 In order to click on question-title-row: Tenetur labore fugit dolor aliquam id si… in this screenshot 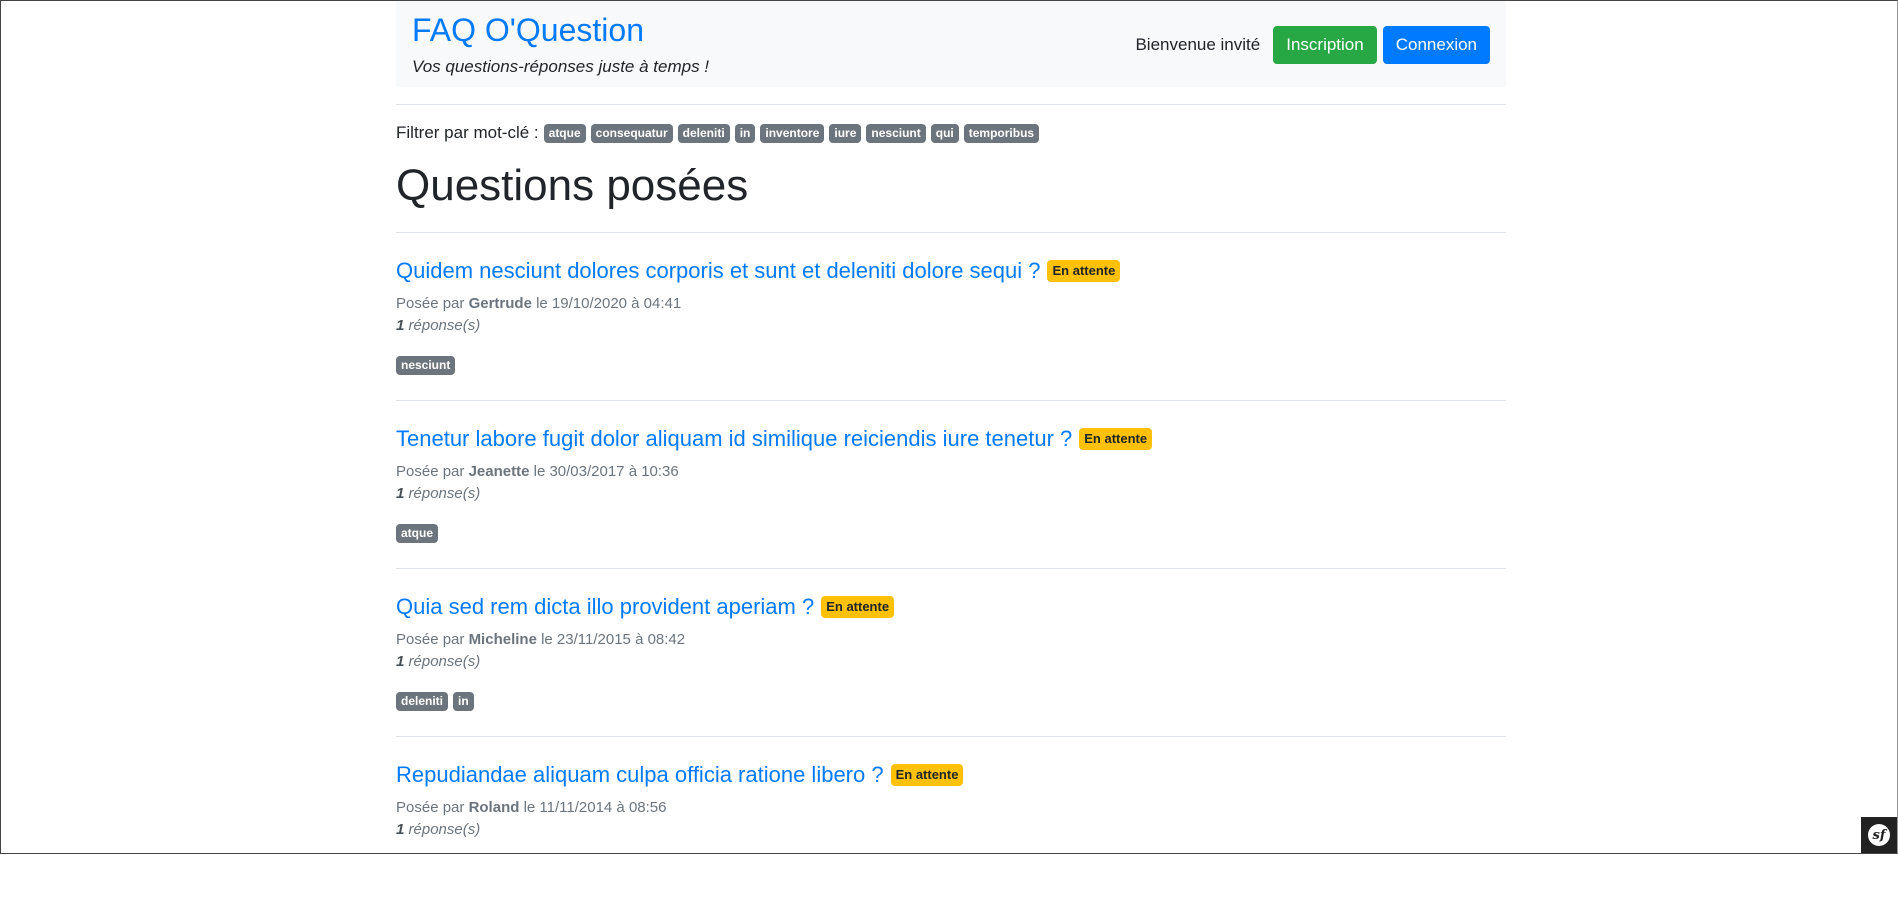, I will do `click(774, 439)`.